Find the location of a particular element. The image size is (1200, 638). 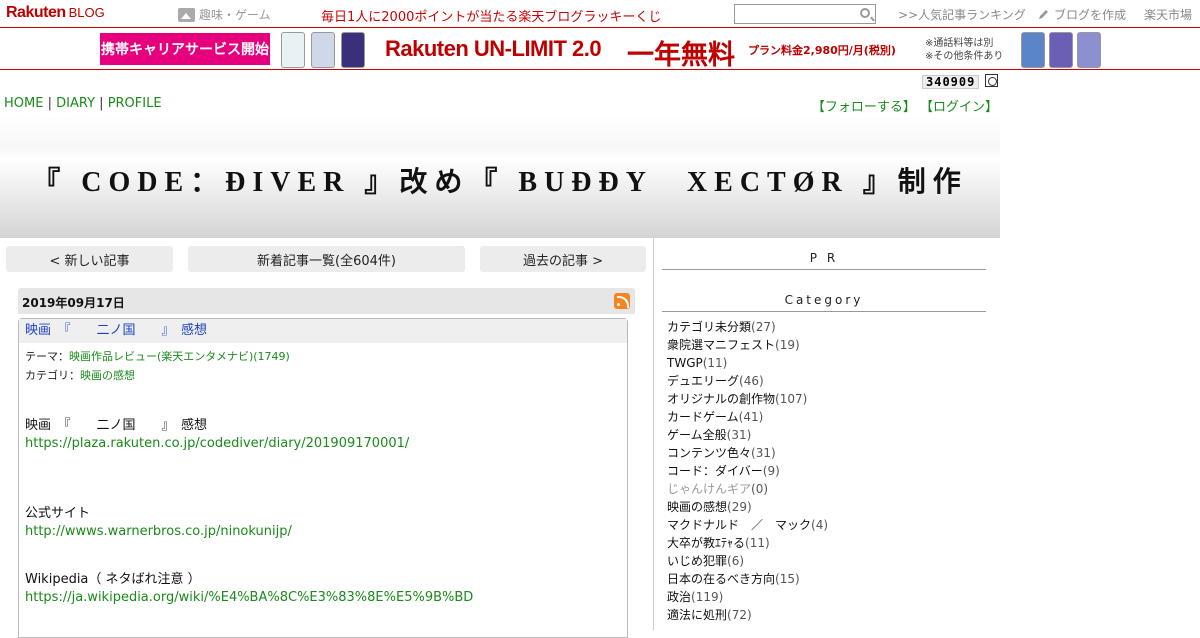

entry-category: カテゴリ：映画の感想 is located at coordinates (80, 375).